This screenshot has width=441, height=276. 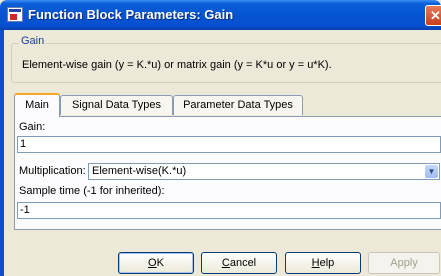 What do you see at coordinates (404, 263) in the screenshot?
I see `apply-button: Apply` at bounding box center [404, 263].